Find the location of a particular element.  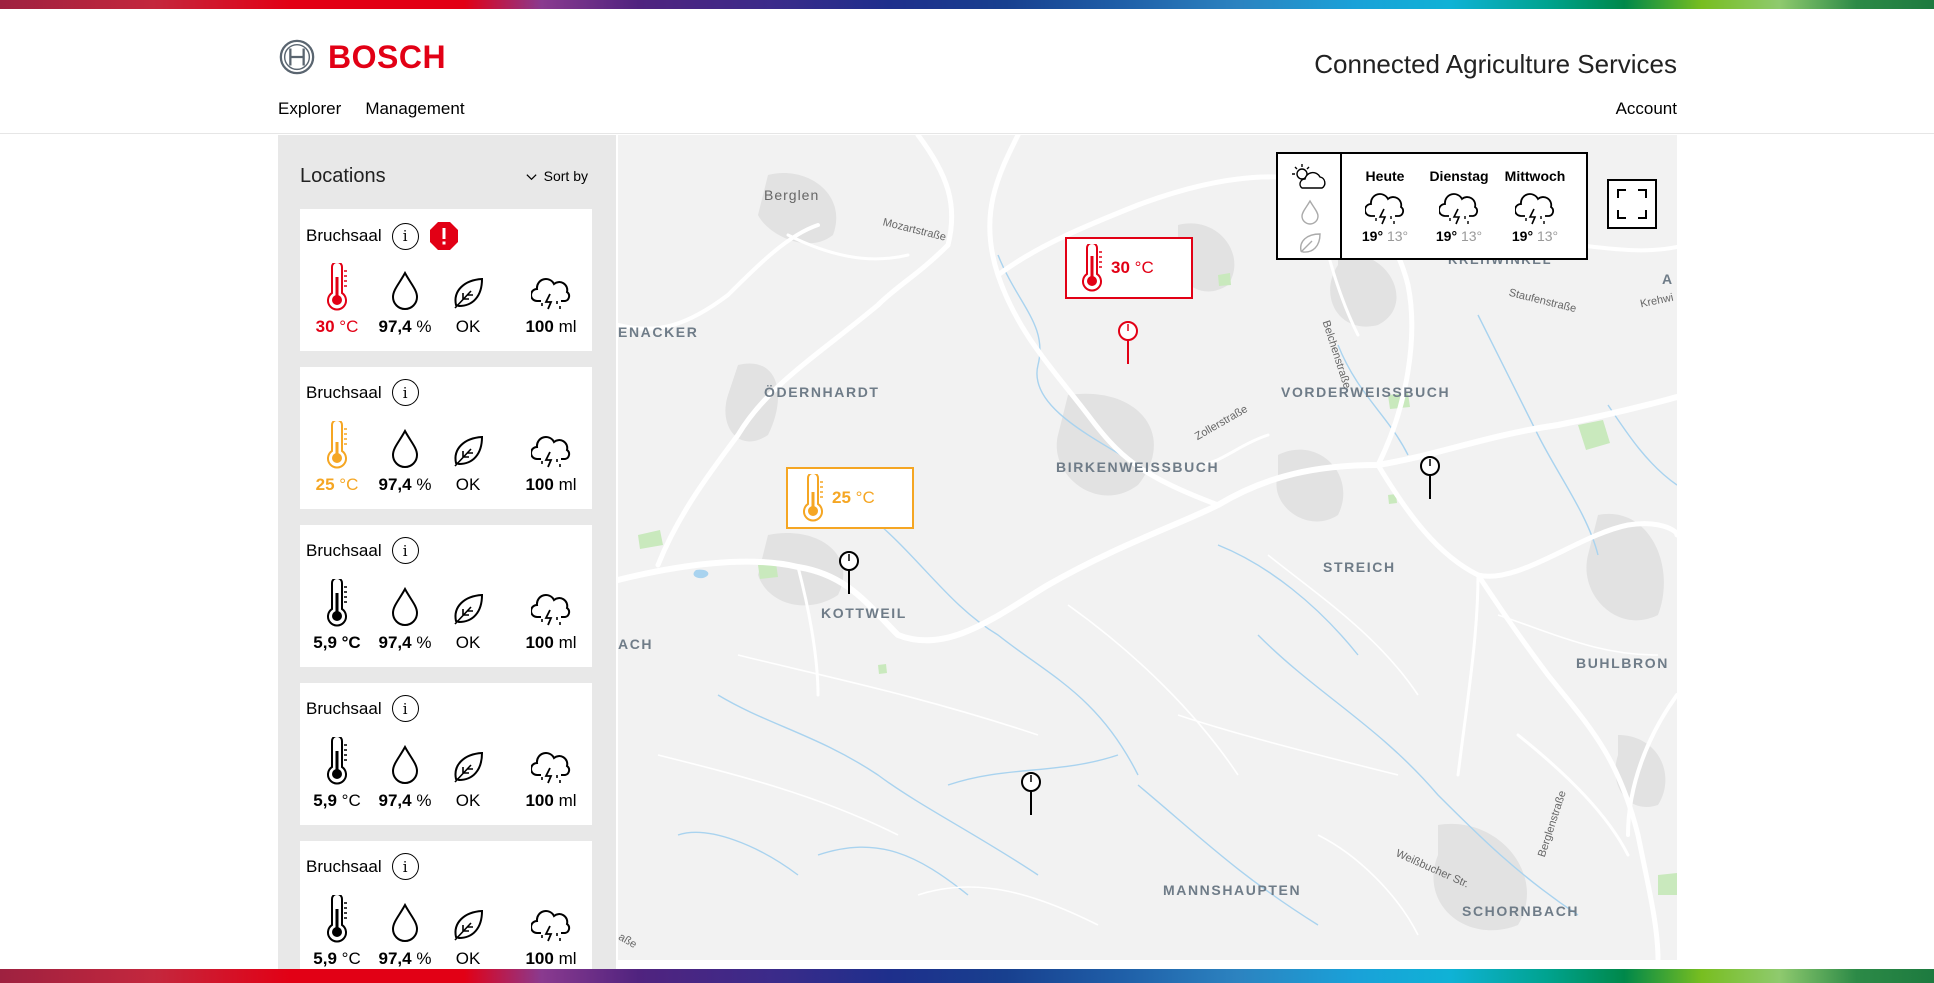

bosch-armature-icon is located at coordinates (297, 57).